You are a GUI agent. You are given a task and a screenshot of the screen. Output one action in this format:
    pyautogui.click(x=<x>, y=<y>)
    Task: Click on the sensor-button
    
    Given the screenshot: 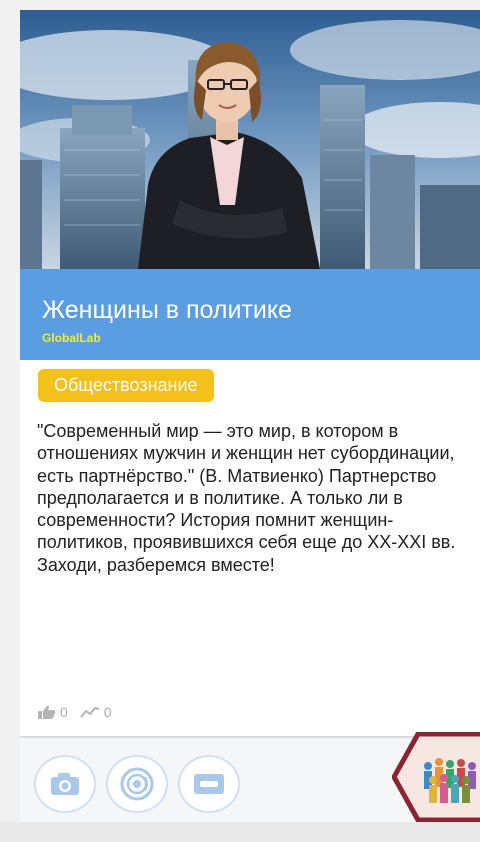 What is the action you would take?
    pyautogui.click(x=137, y=784)
    